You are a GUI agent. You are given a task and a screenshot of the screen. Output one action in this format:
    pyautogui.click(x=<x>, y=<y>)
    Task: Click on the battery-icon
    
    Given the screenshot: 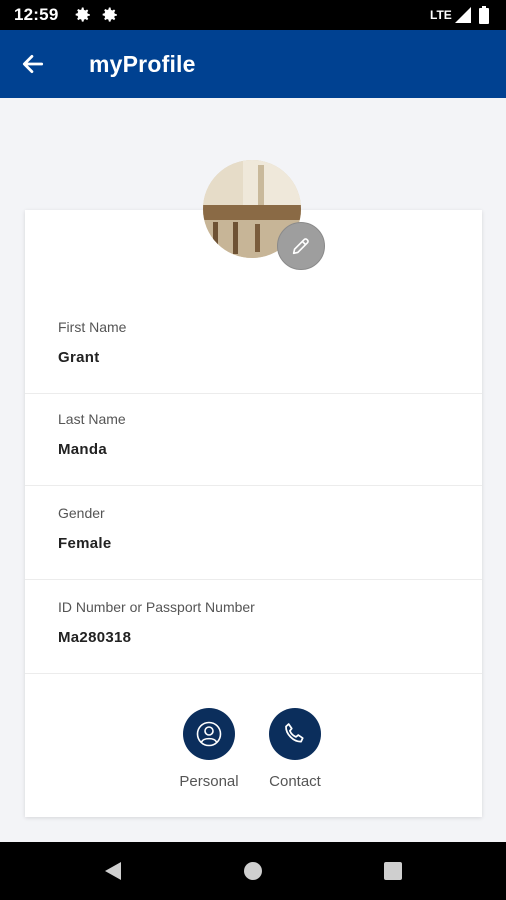 What is the action you would take?
    pyautogui.click(x=484, y=15)
    